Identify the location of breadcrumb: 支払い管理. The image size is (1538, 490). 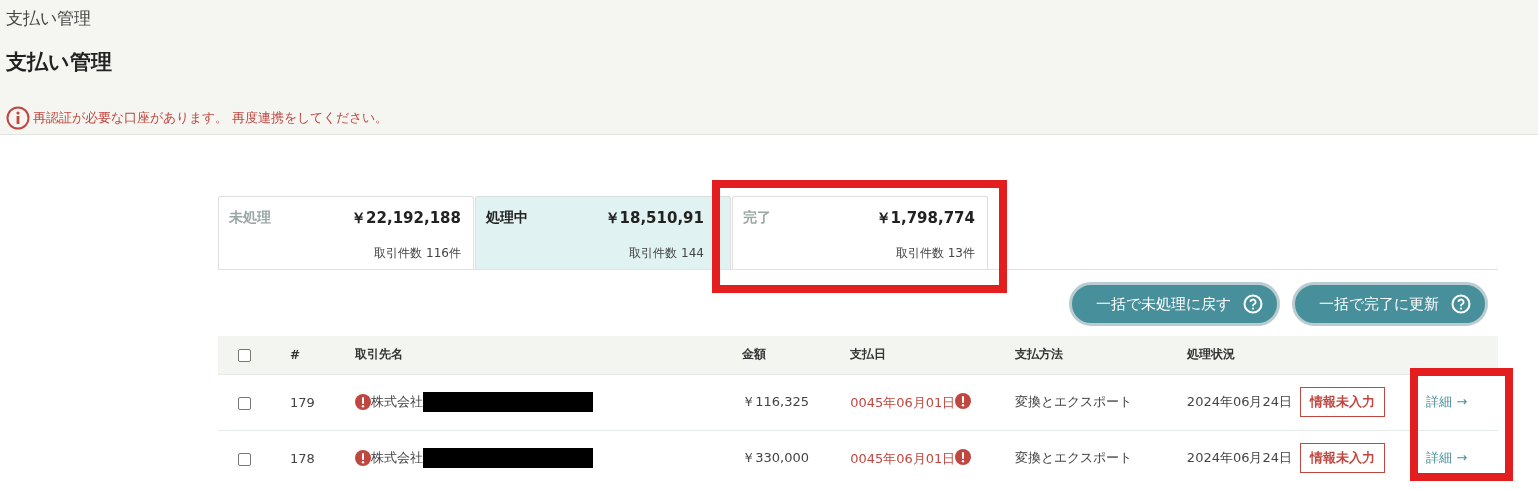
(48, 18).